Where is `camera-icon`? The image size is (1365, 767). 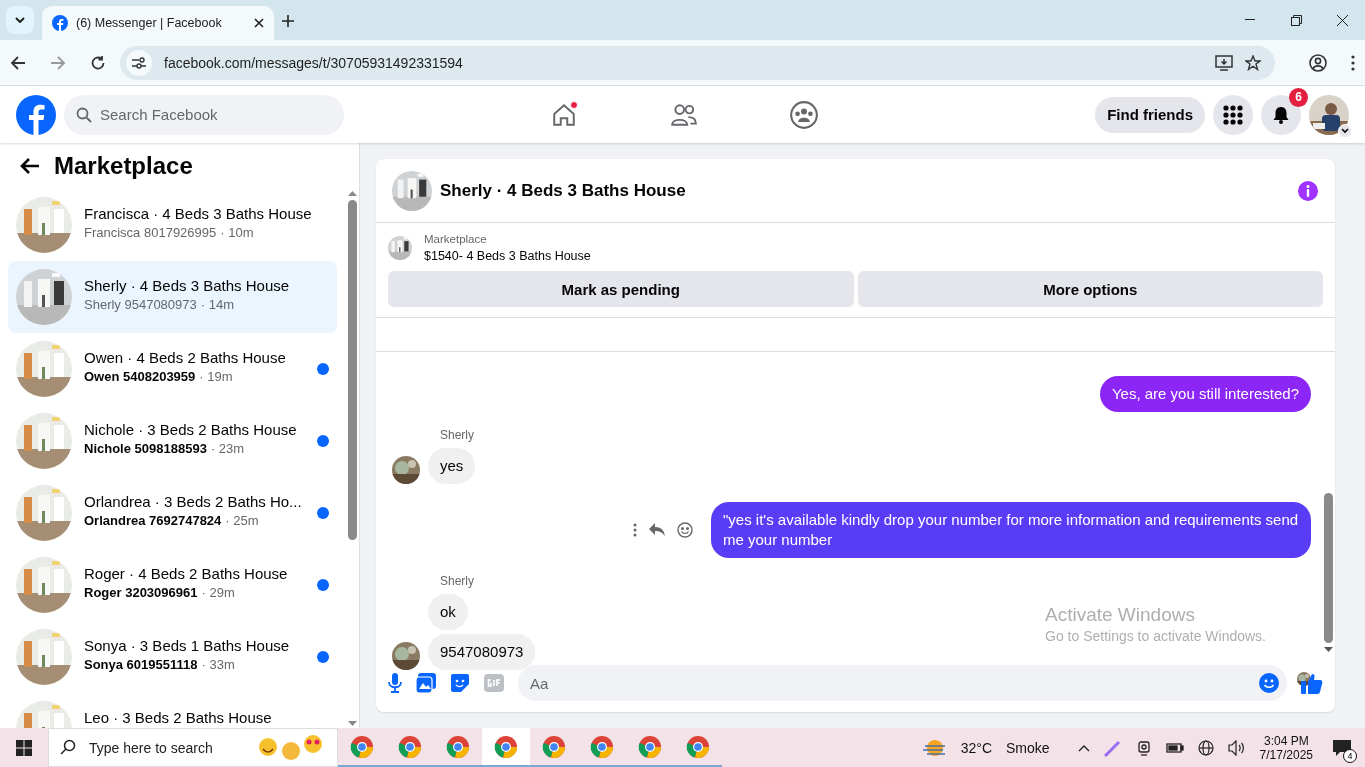 camera-icon is located at coordinates (1143, 747).